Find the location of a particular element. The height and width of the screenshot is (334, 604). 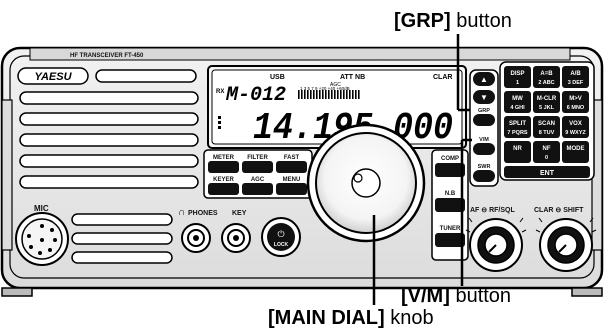

svg-text: YAESU is located at coordinates (53, 77).